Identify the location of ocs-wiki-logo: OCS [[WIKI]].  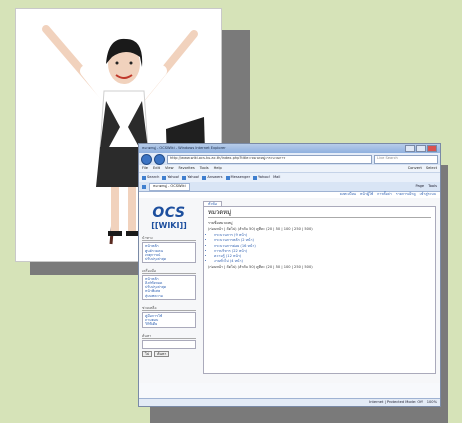
(169, 217).